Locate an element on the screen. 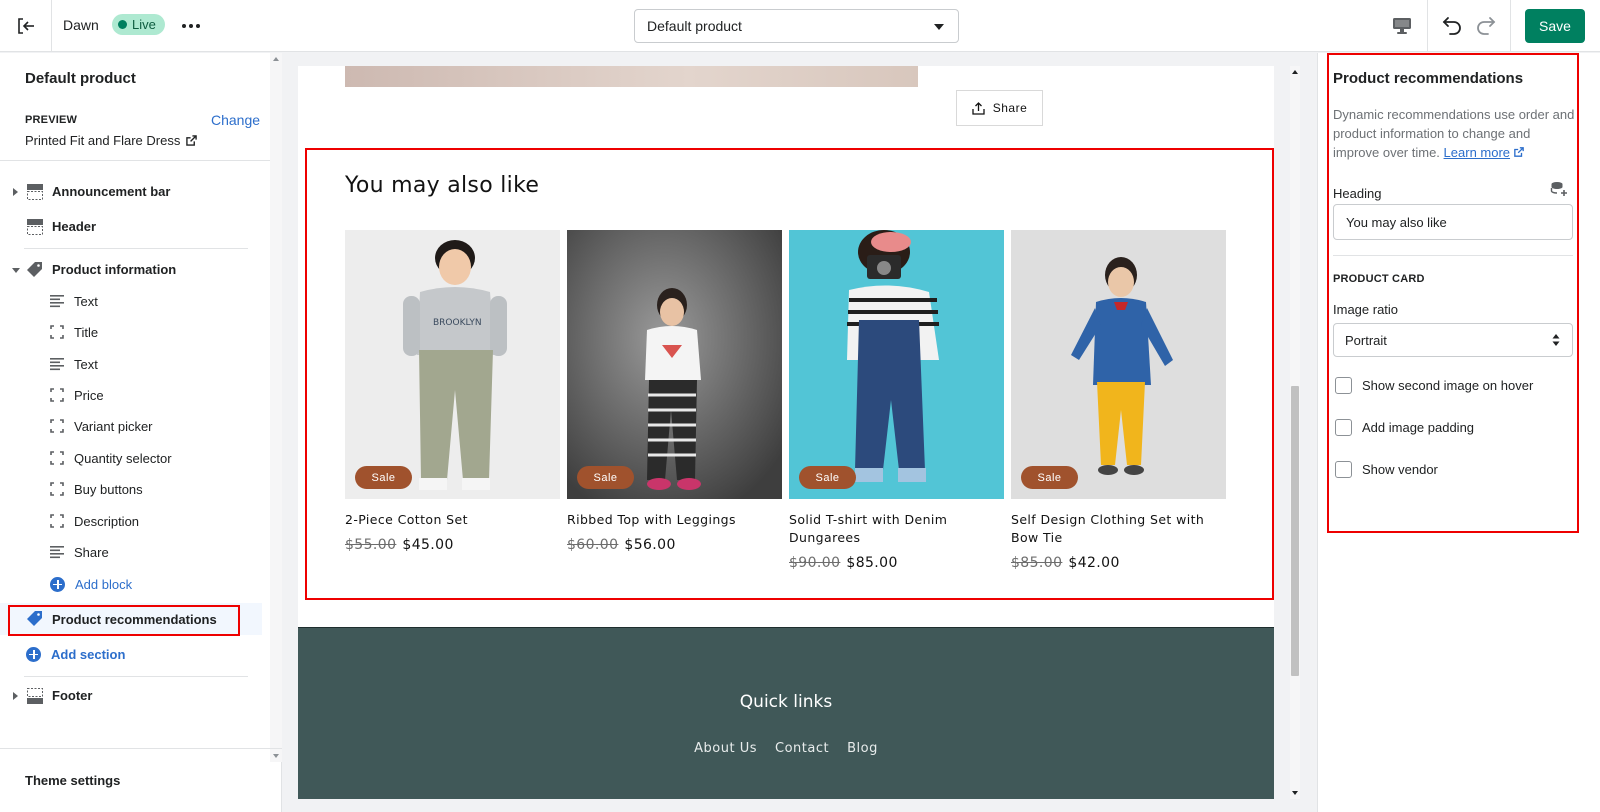 This screenshot has height=812, width=1600. more-actions-button is located at coordinates (191, 26).